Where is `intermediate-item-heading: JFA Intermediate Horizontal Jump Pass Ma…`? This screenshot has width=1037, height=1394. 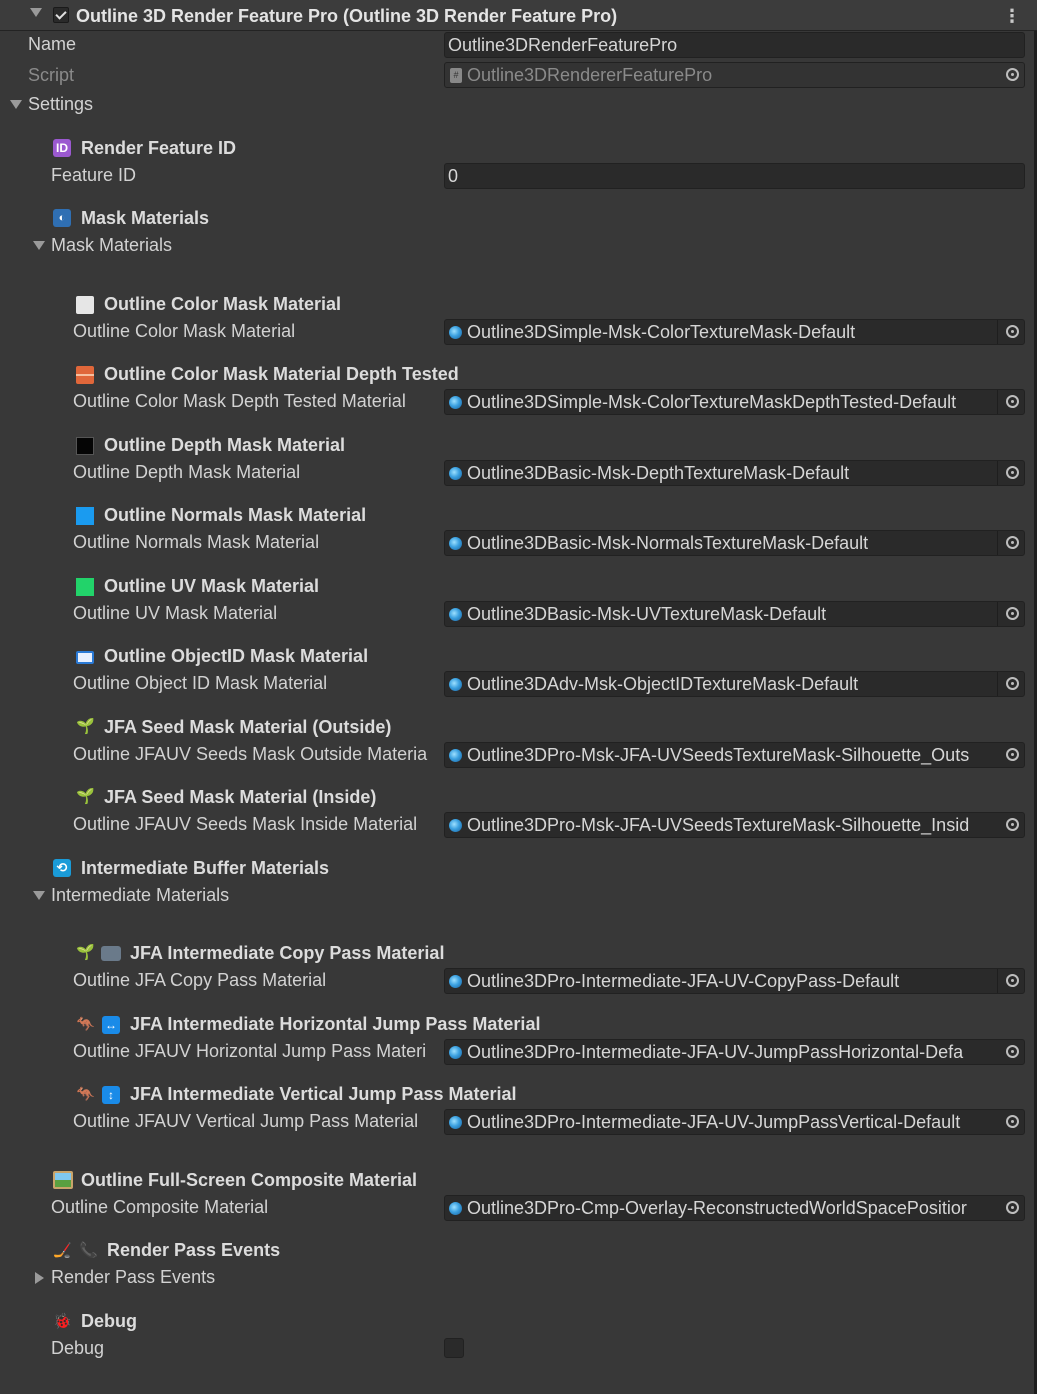 intermediate-item-heading: JFA Intermediate Horizontal Jump Pass Ma… is located at coordinates (335, 1024).